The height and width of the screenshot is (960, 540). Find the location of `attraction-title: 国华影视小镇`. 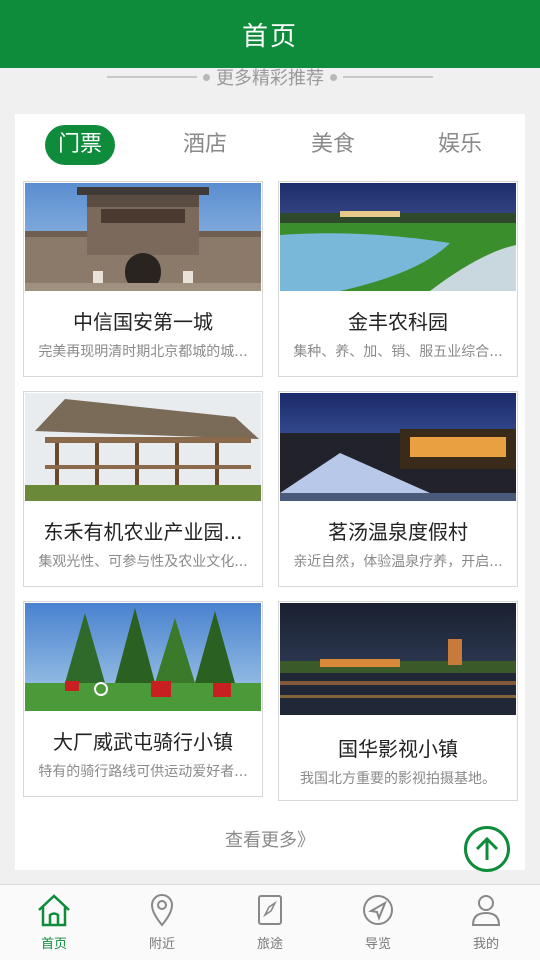

attraction-title: 国华影视小镇 is located at coordinates (398, 749).